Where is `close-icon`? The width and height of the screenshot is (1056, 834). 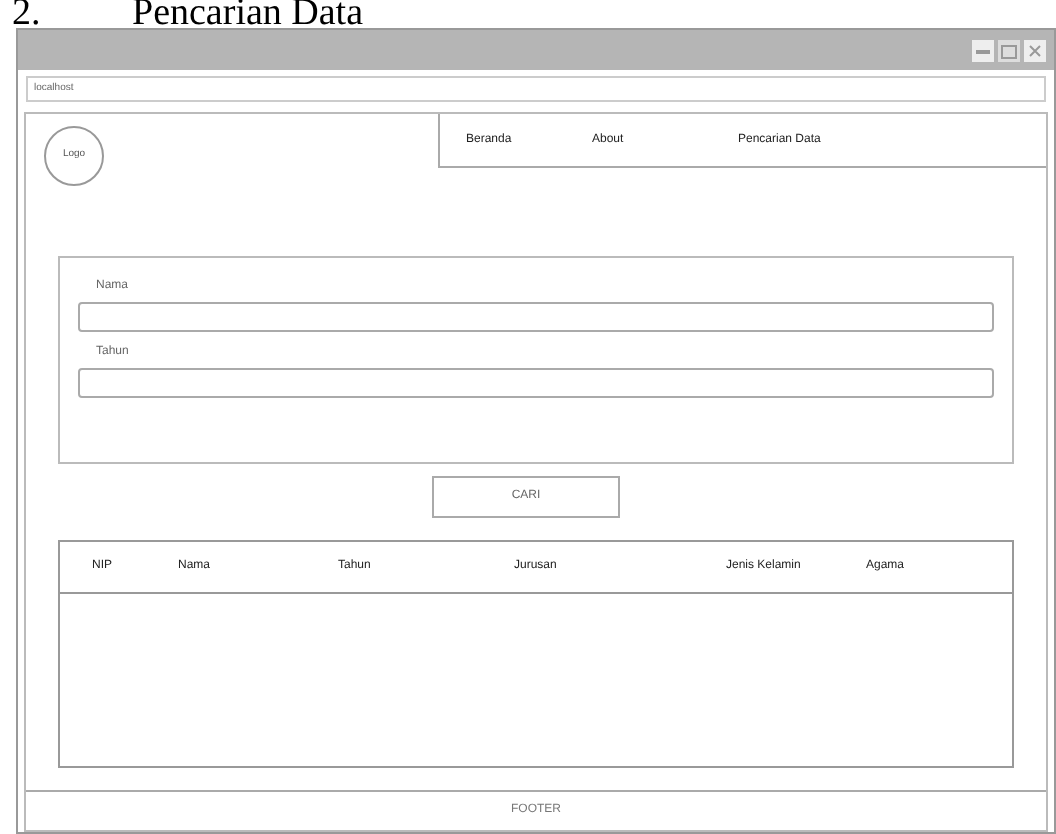
close-icon is located at coordinates (1035, 50).